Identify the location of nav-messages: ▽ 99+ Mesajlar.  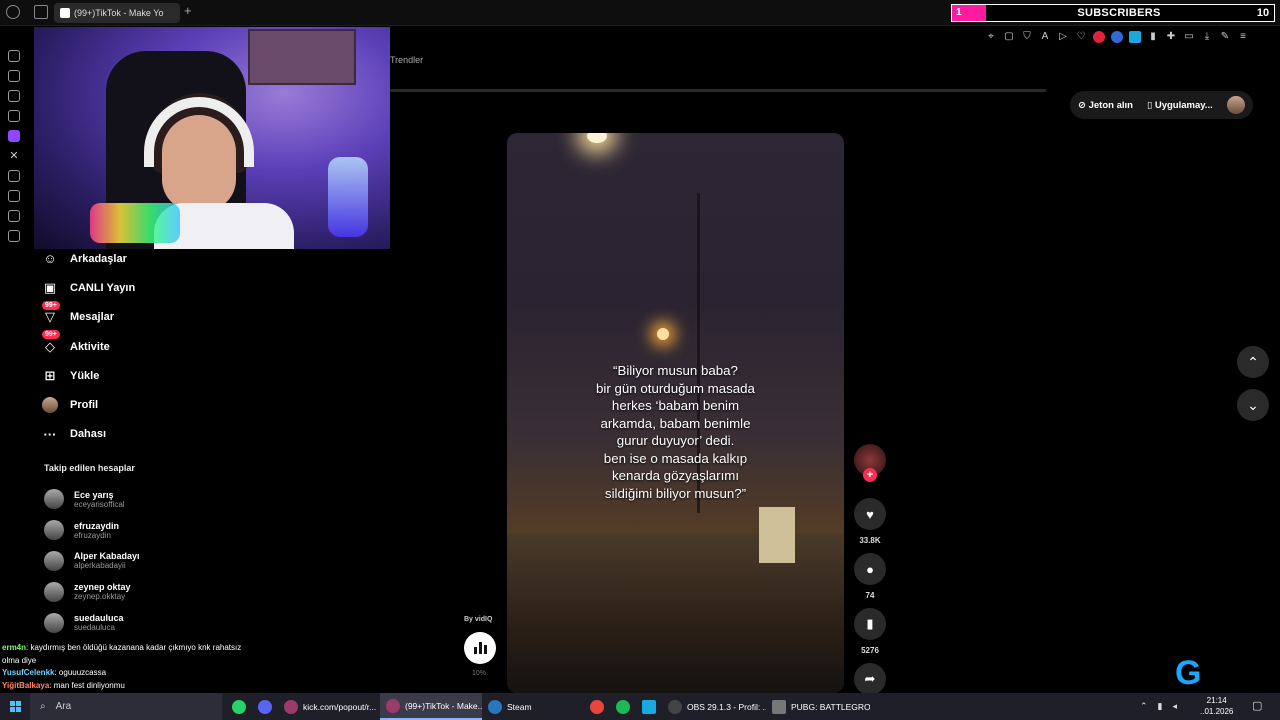
(132, 316).